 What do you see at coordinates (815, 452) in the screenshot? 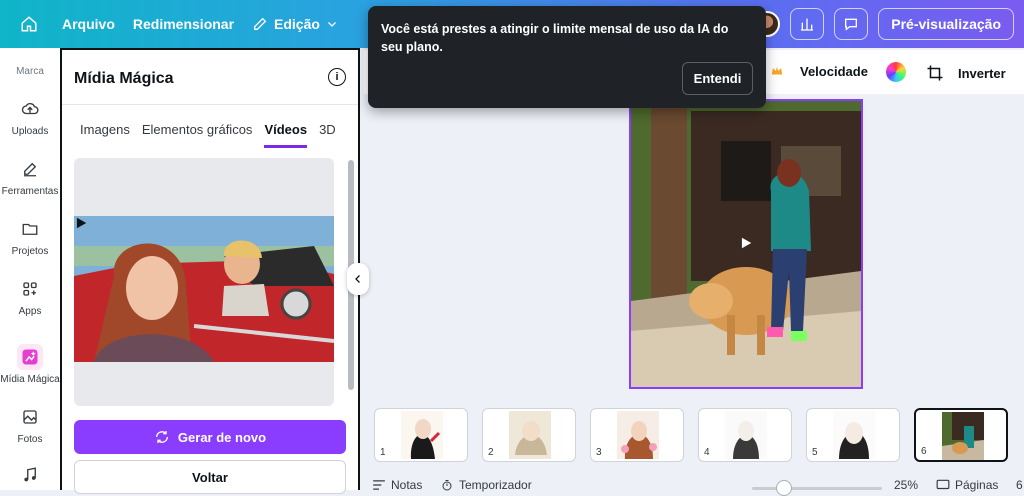
I see `page-number: 5` at bounding box center [815, 452].